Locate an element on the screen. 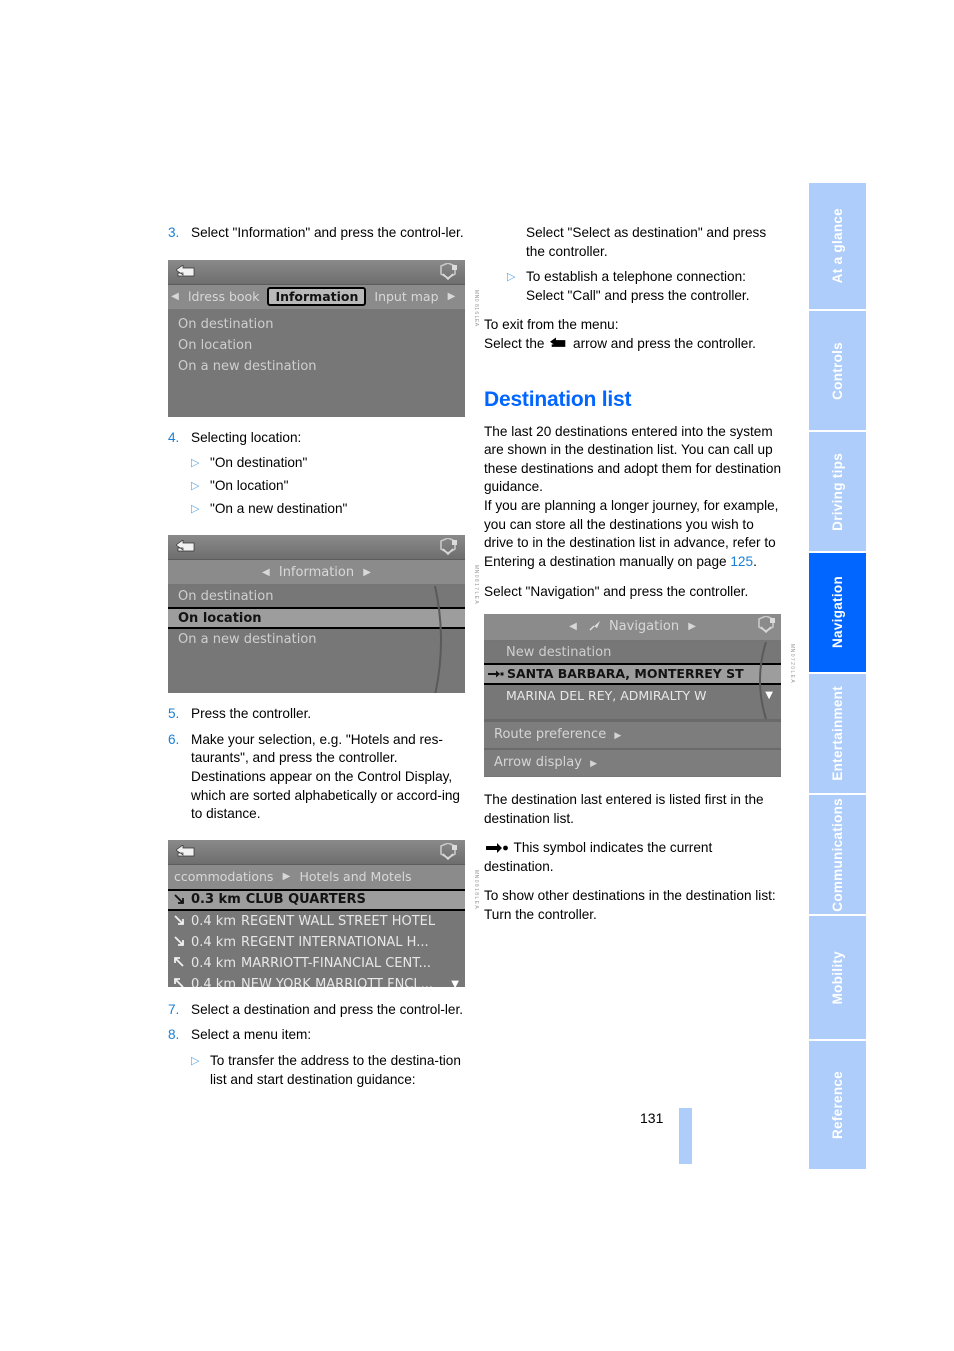 The width and height of the screenshot is (954, 1351). idrive-breadcrumb: ccommodations ▶ Hotels and Motels is located at coordinates (316, 876).